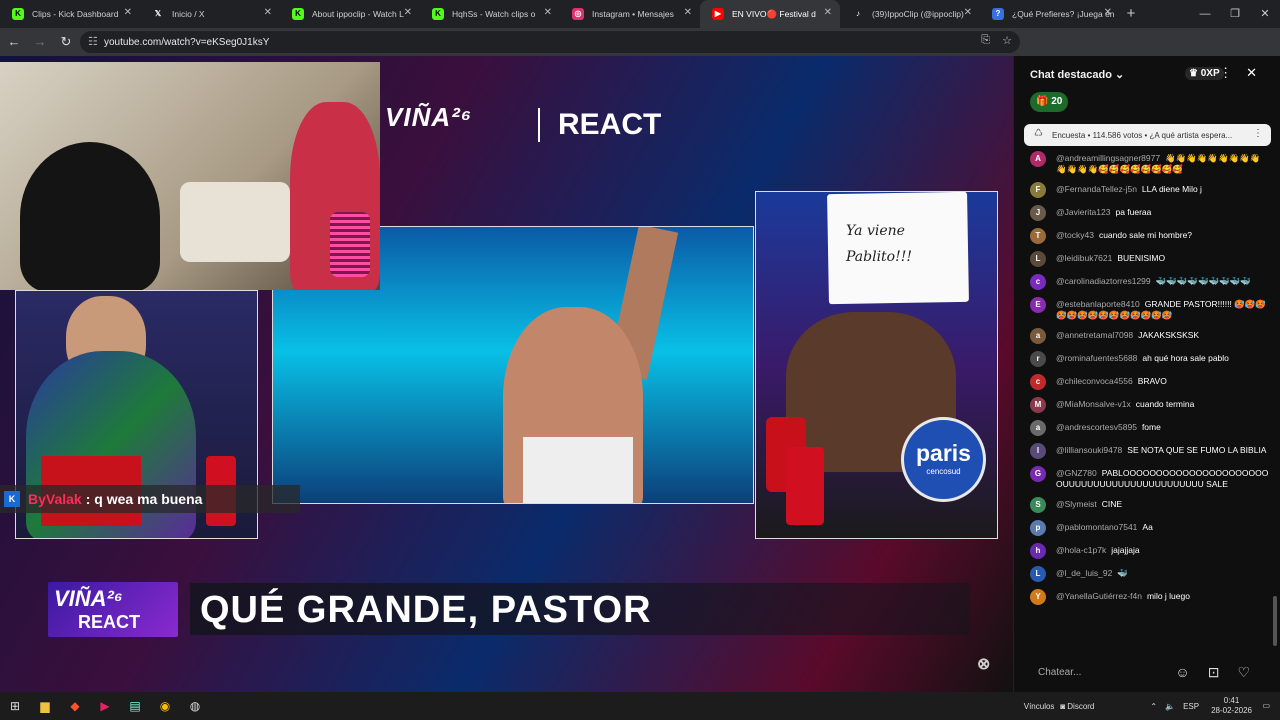 The width and height of the screenshot is (1280, 720). Describe the element at coordinates (1038, 359) in the screenshot. I see `avatar: r` at that location.